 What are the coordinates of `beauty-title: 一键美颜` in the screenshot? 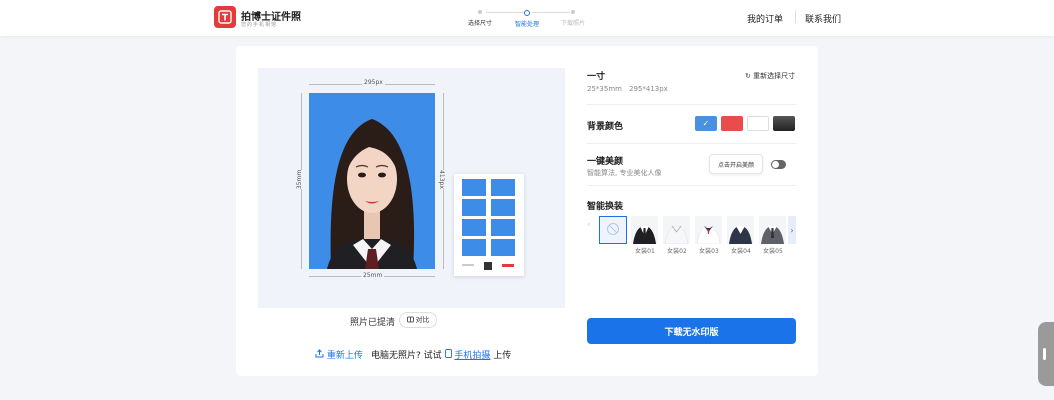 It's located at (605, 162).